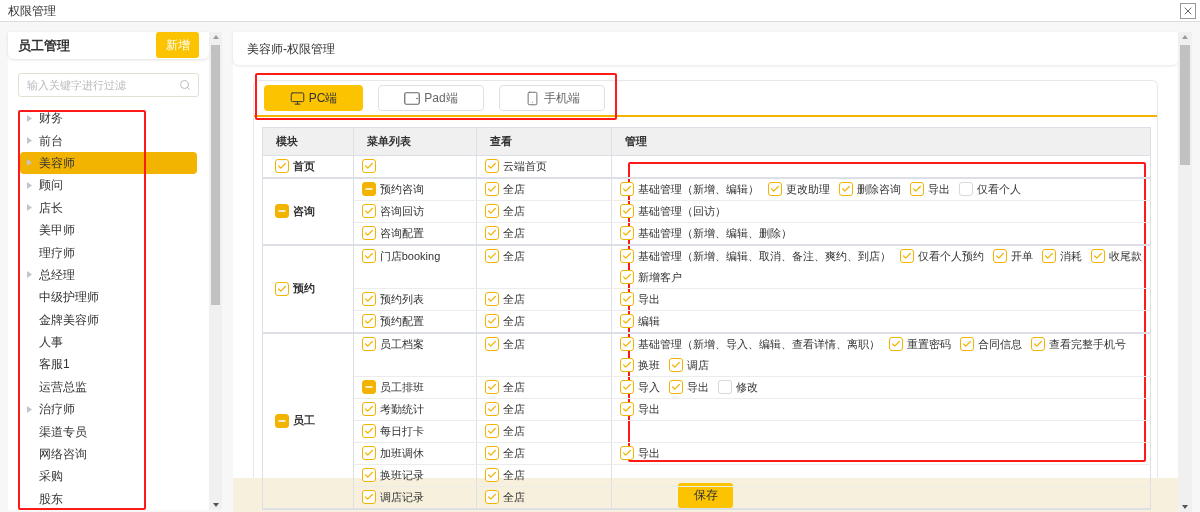 The height and width of the screenshot is (512, 1200). What do you see at coordinates (401, 431) in the screenshot?
I see `menu-label: 每日打卡` at bounding box center [401, 431].